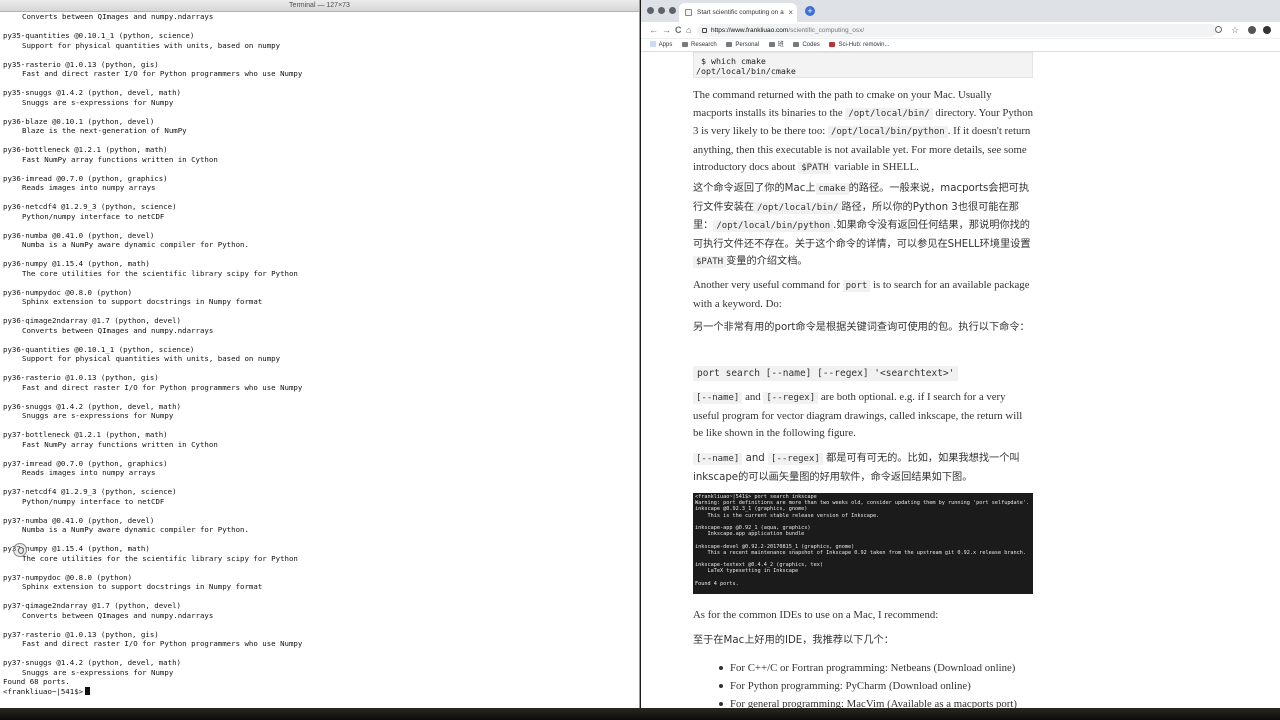 The width and height of the screenshot is (1280, 720). What do you see at coordinates (85, 434) in the screenshot?
I see `port-entry-name: py37-bottleneck @1.2.1 (python, math)` at bounding box center [85, 434].